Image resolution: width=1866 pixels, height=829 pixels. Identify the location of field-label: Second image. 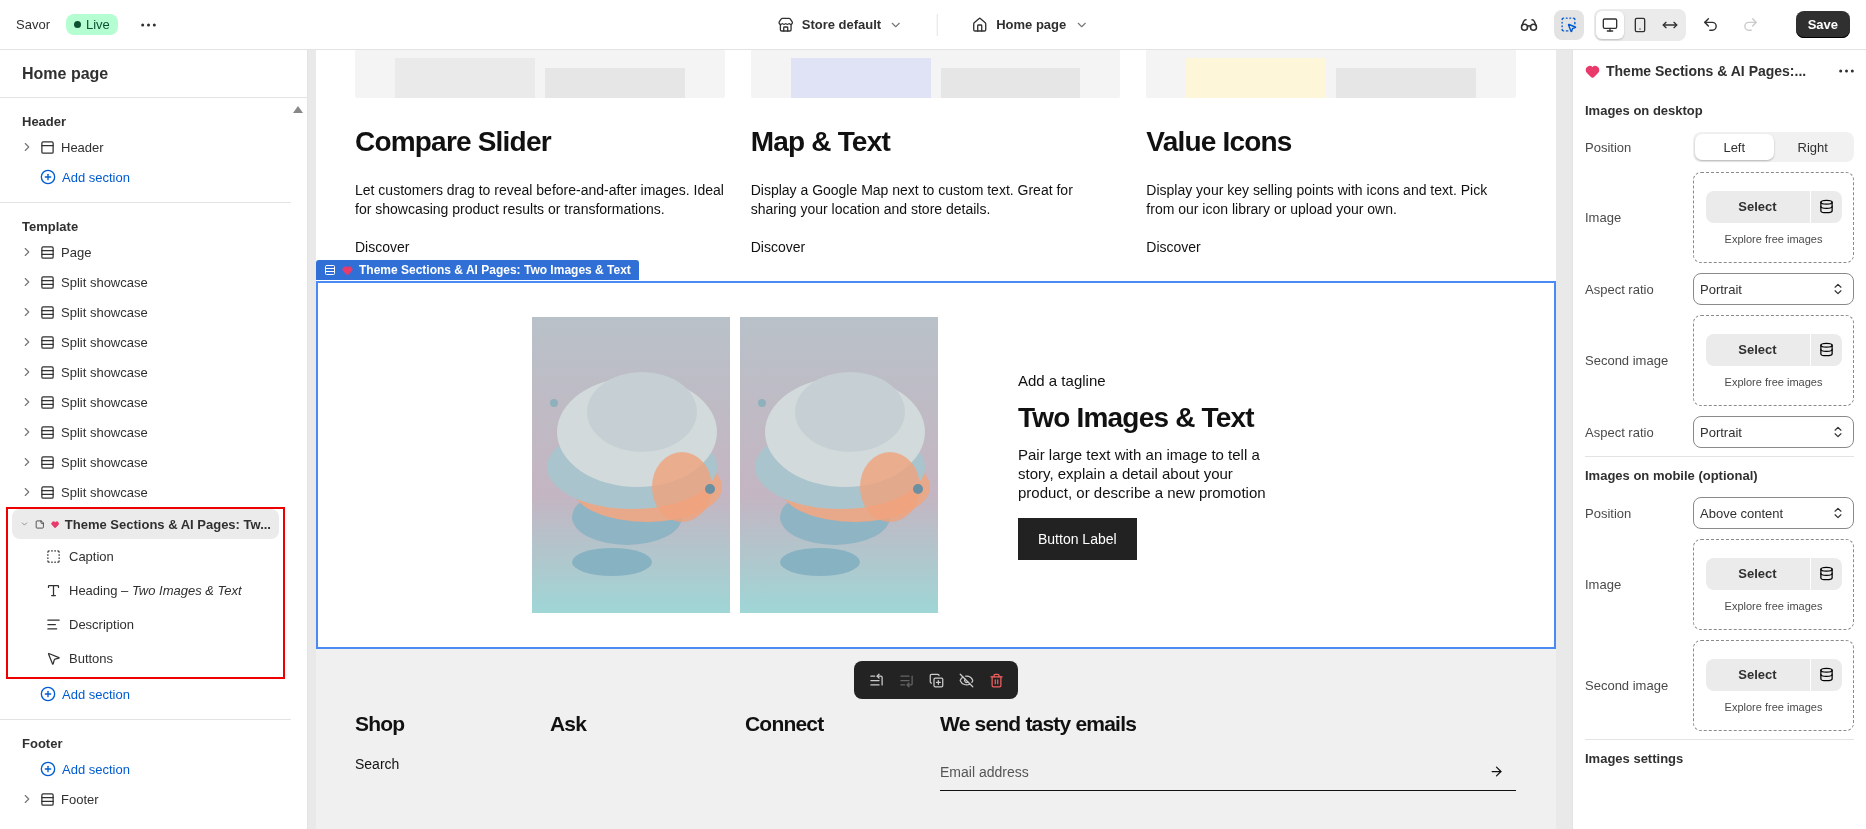
(1627, 360).